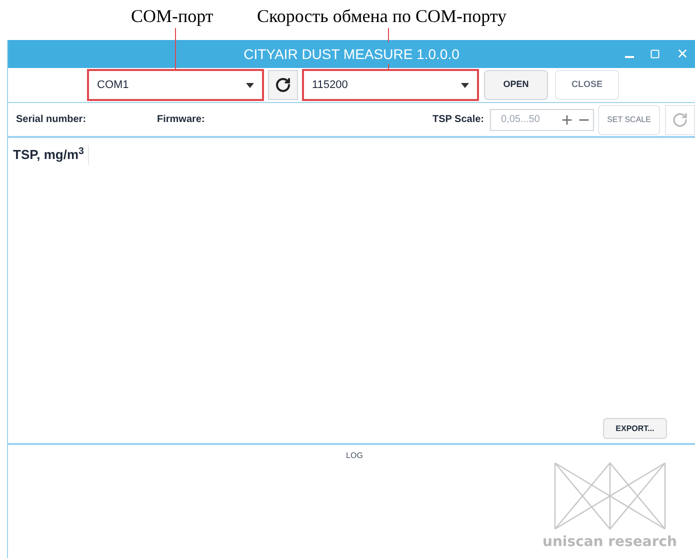 This screenshot has height=558, width=695. What do you see at coordinates (390, 85) in the screenshot?
I see `dropdown: 115200` at bounding box center [390, 85].